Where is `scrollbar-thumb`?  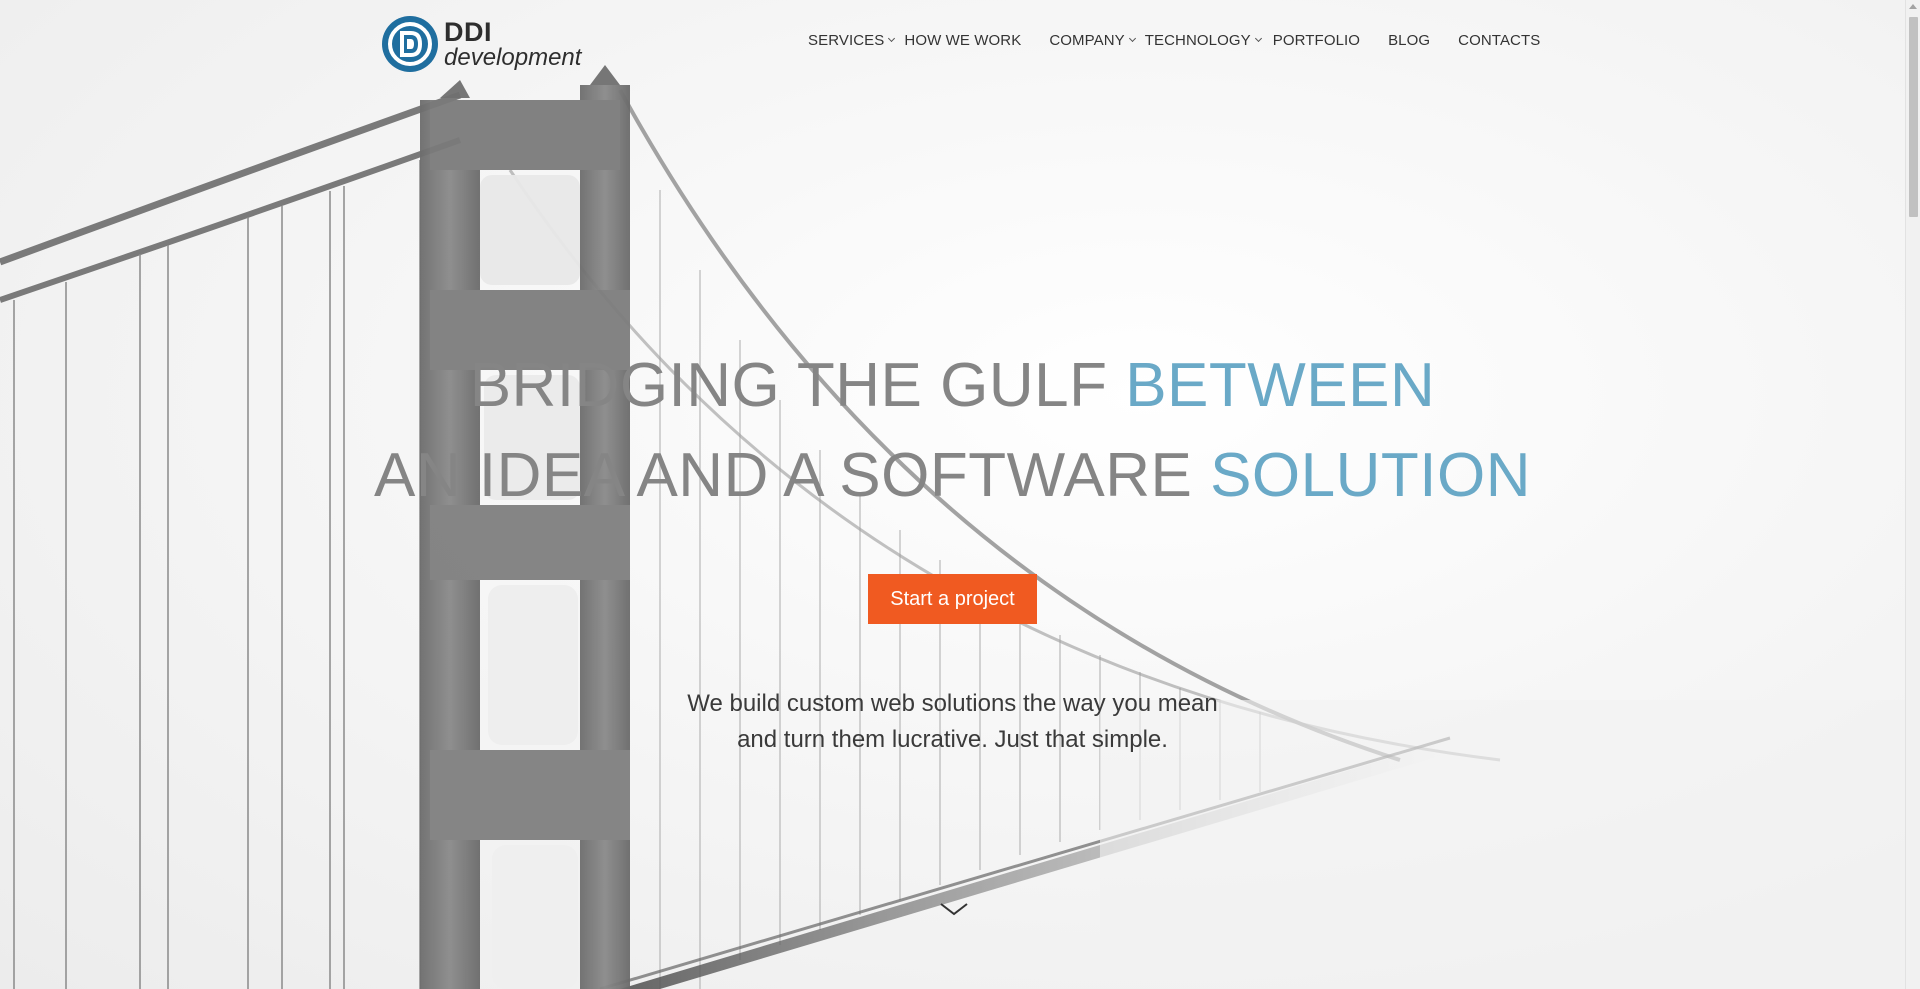 scrollbar-thumb is located at coordinates (1913, 117).